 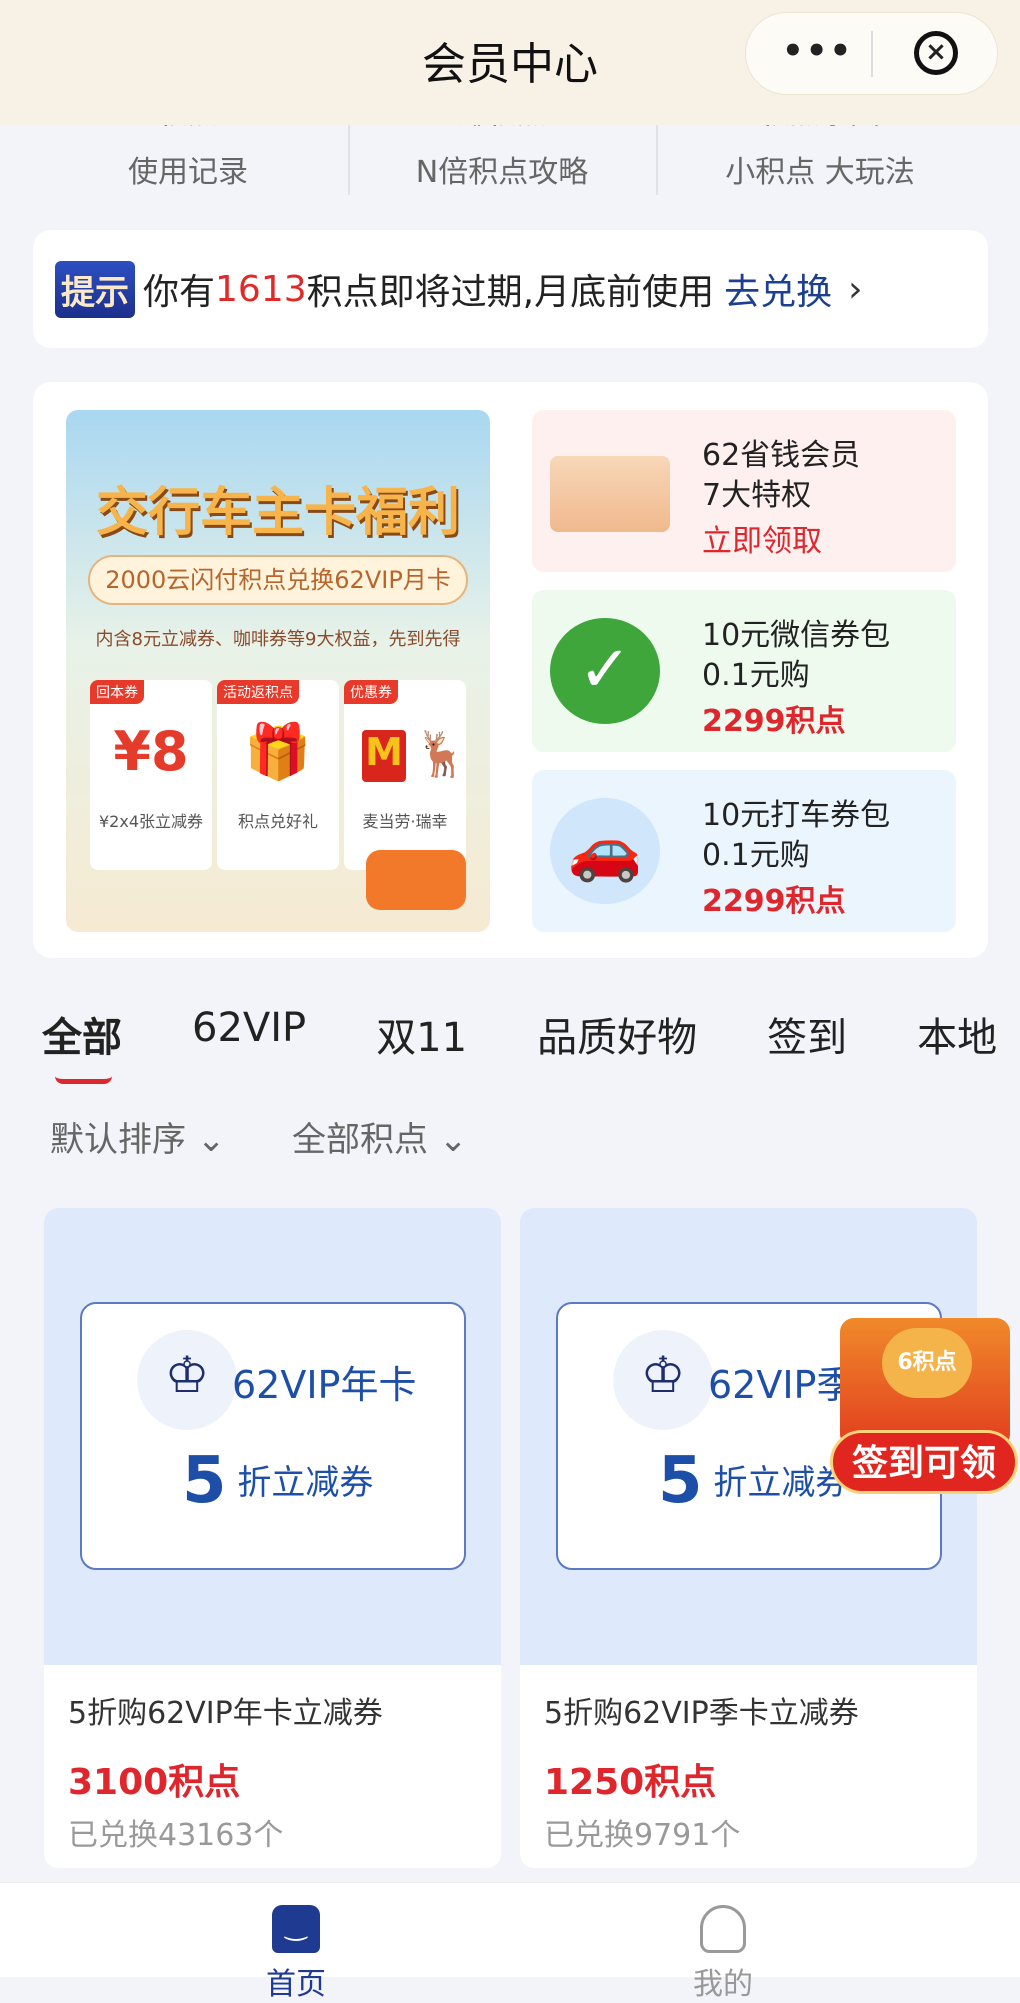 What do you see at coordinates (261, 289) in the screenshot?
I see `expiring-points: 1613` at bounding box center [261, 289].